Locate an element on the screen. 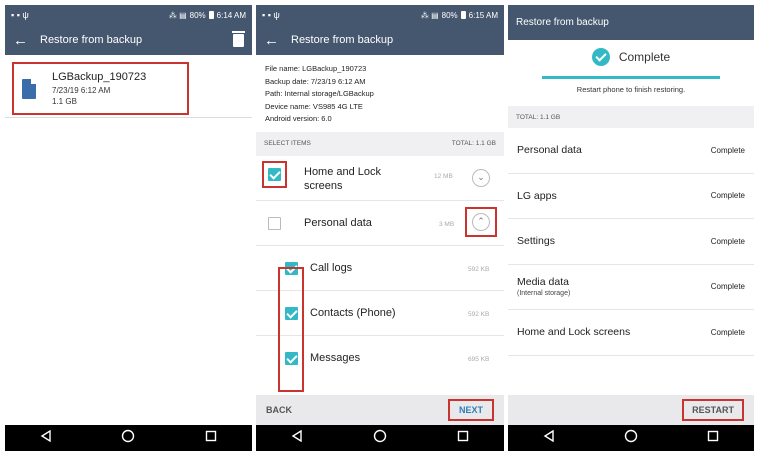  item-label: Call logs is located at coordinates (331, 267).